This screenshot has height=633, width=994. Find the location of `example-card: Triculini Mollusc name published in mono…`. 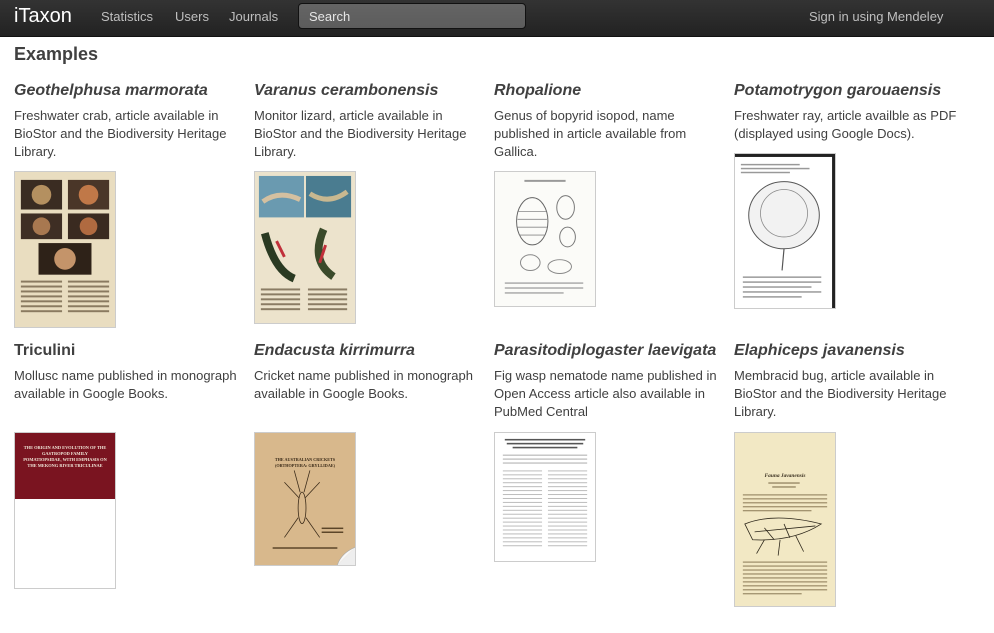

example-card: Triculini Mollusc name published in mono… is located at coordinates (126, 372).